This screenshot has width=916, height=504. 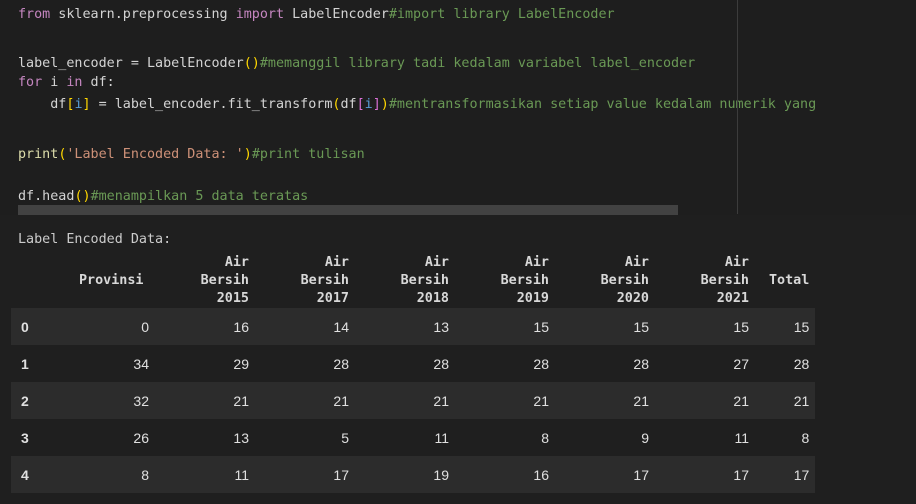 What do you see at coordinates (308, 154) in the screenshot?
I see `code-comment: #print tulisan` at bounding box center [308, 154].